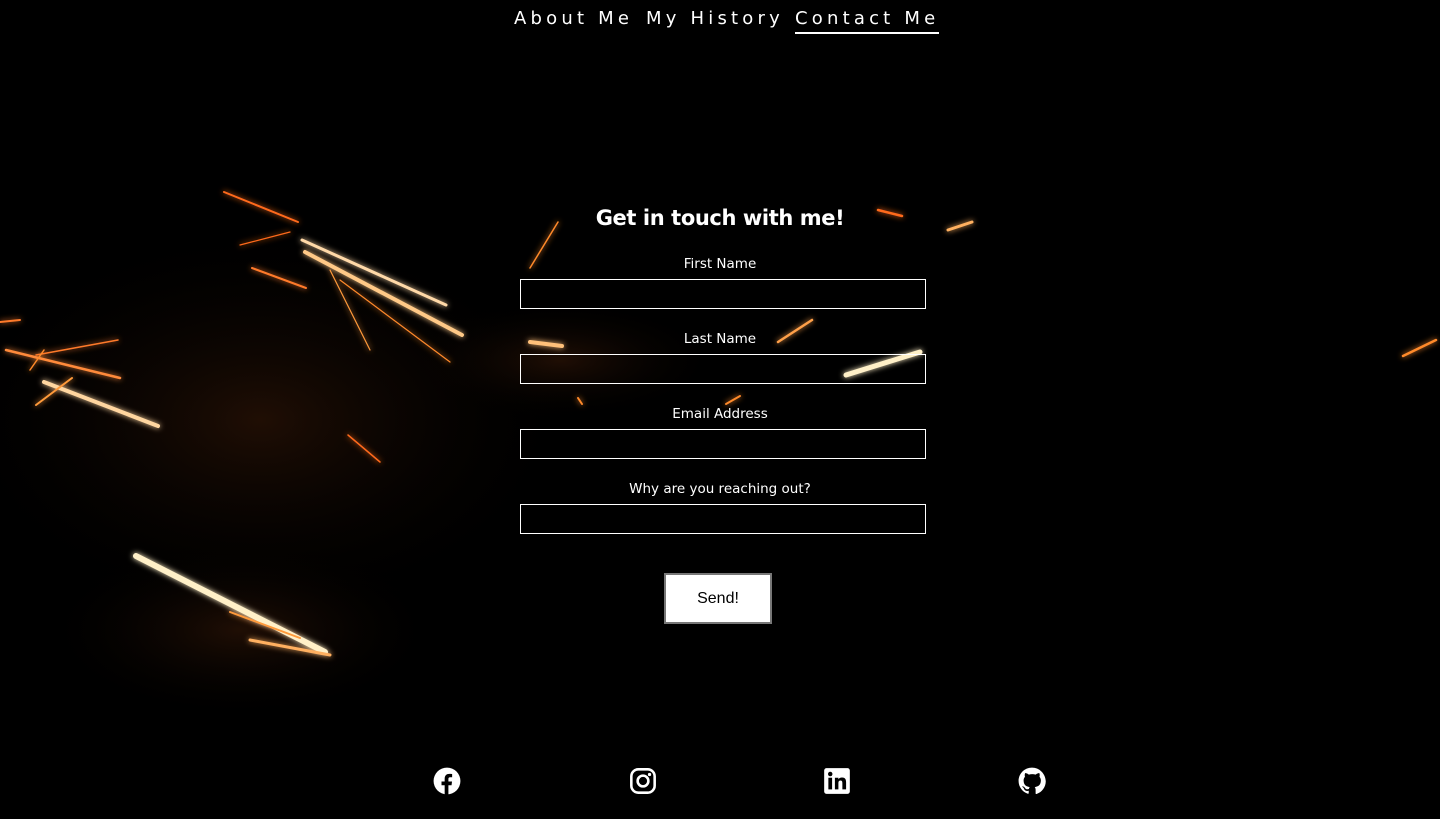 The image size is (1440, 819). Describe the element at coordinates (715, 19) in the screenshot. I see `nav-link-my-history: My History` at that location.